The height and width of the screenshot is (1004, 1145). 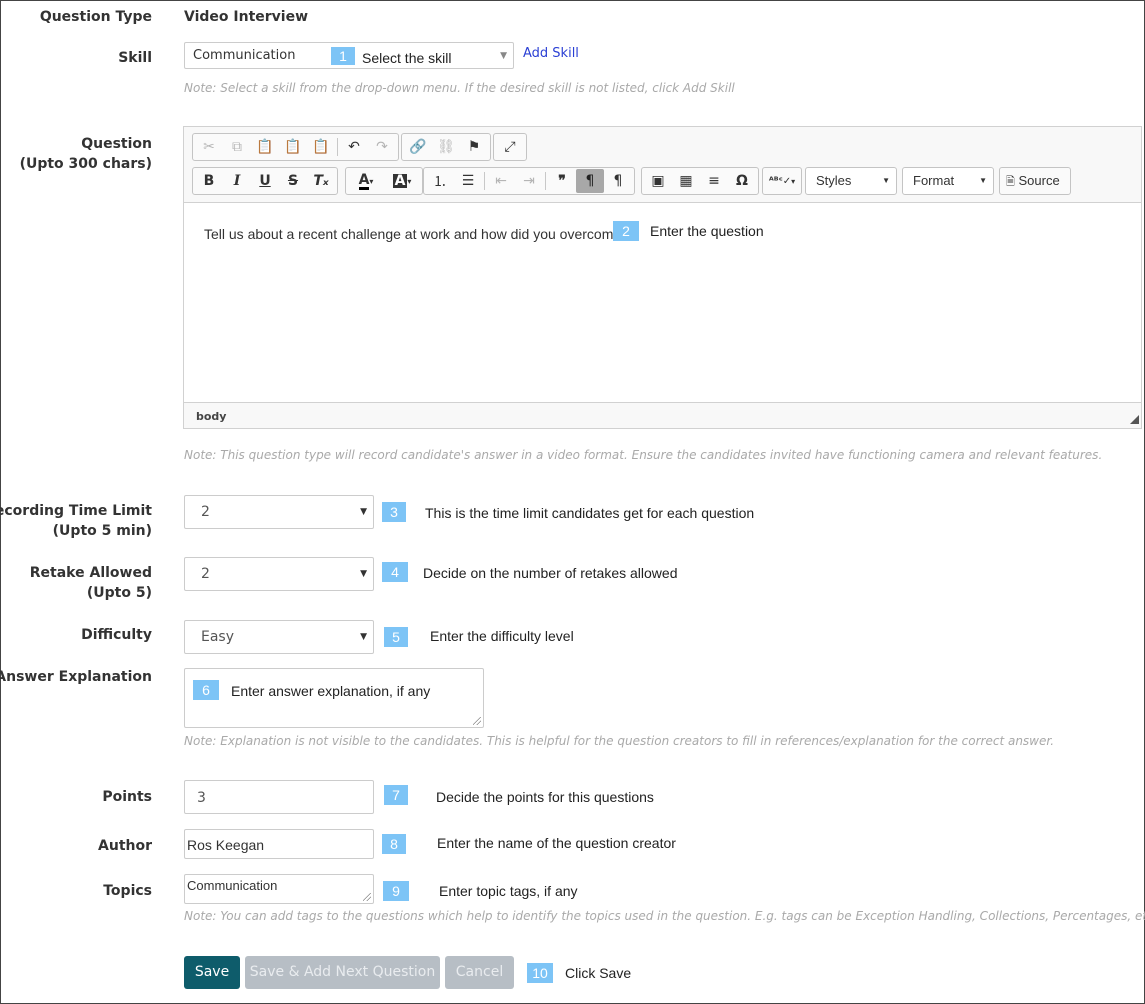 What do you see at coordinates (354, 147) in the screenshot?
I see `undo-icon: ↶` at bounding box center [354, 147].